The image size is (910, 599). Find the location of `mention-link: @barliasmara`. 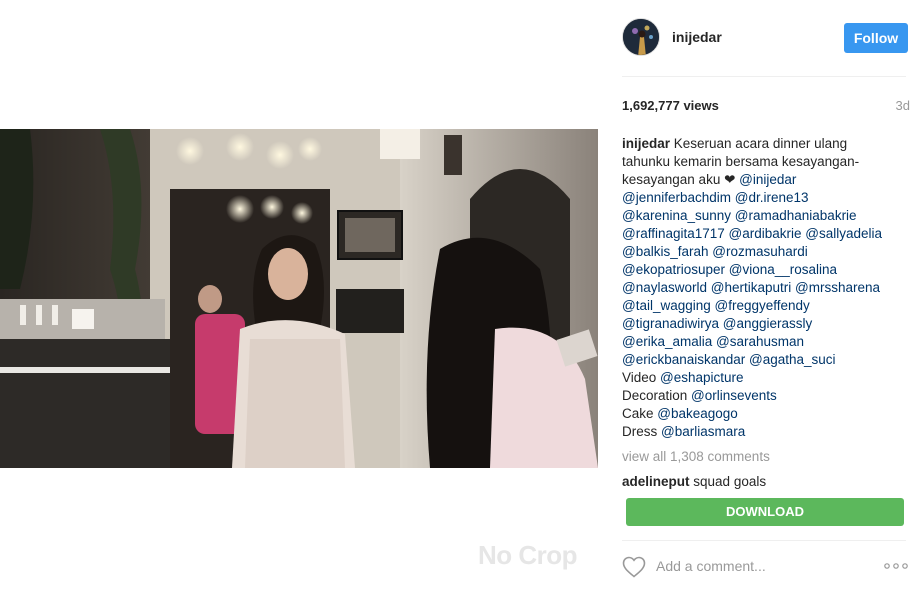

mention-link: @barliasmara is located at coordinates (703, 431).